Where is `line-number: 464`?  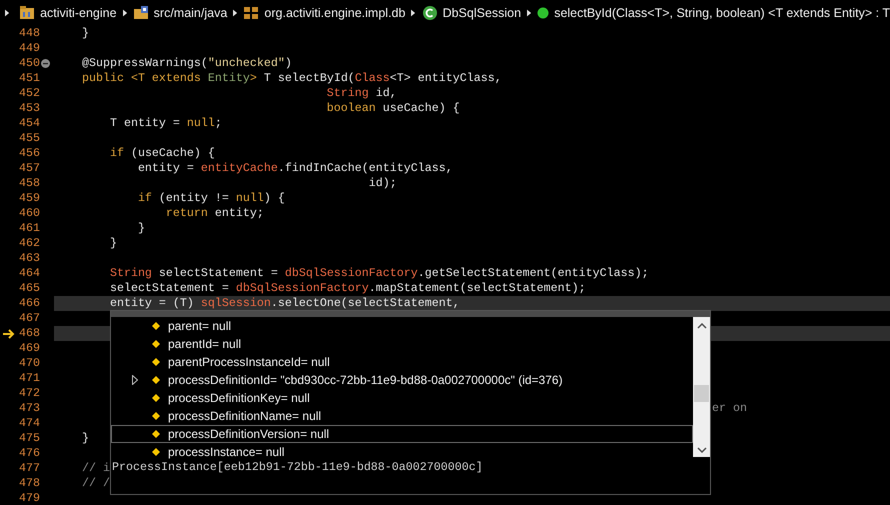
line-number: 464 is located at coordinates (29, 273).